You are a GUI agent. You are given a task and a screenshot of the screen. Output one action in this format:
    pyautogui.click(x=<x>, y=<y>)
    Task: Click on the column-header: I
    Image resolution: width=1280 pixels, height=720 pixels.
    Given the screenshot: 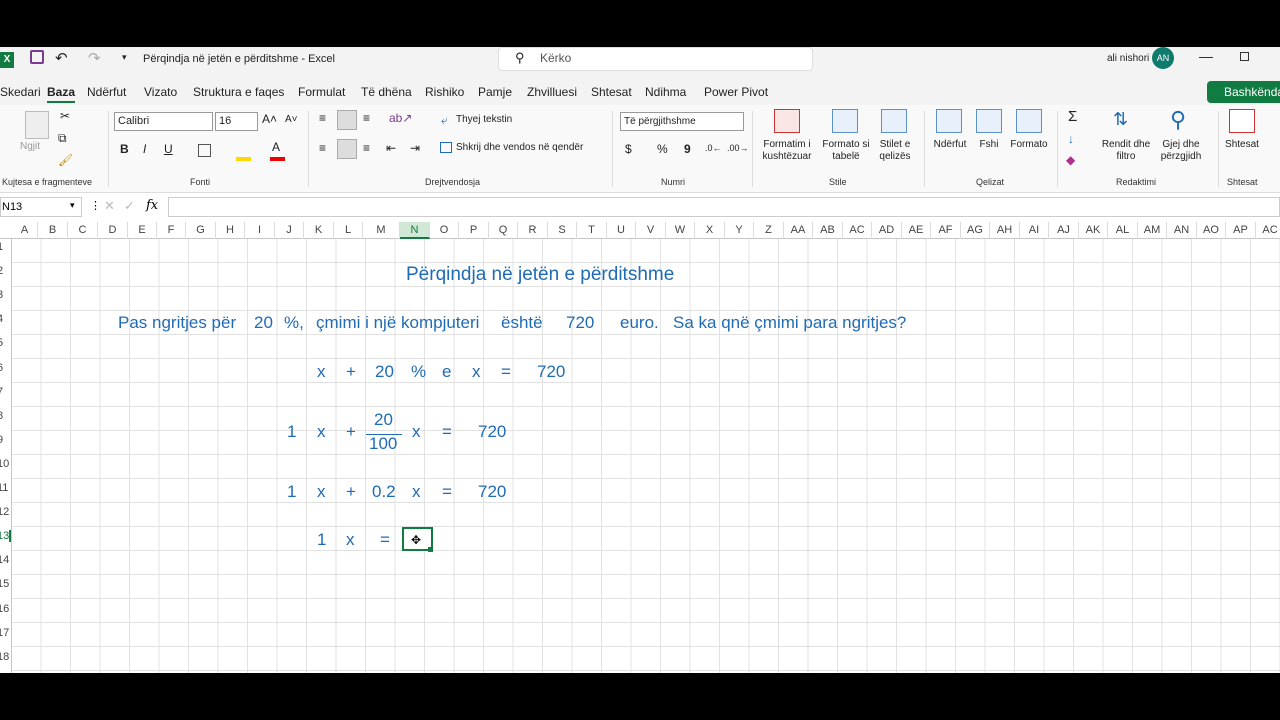 What is the action you would take?
    pyautogui.click(x=260, y=230)
    